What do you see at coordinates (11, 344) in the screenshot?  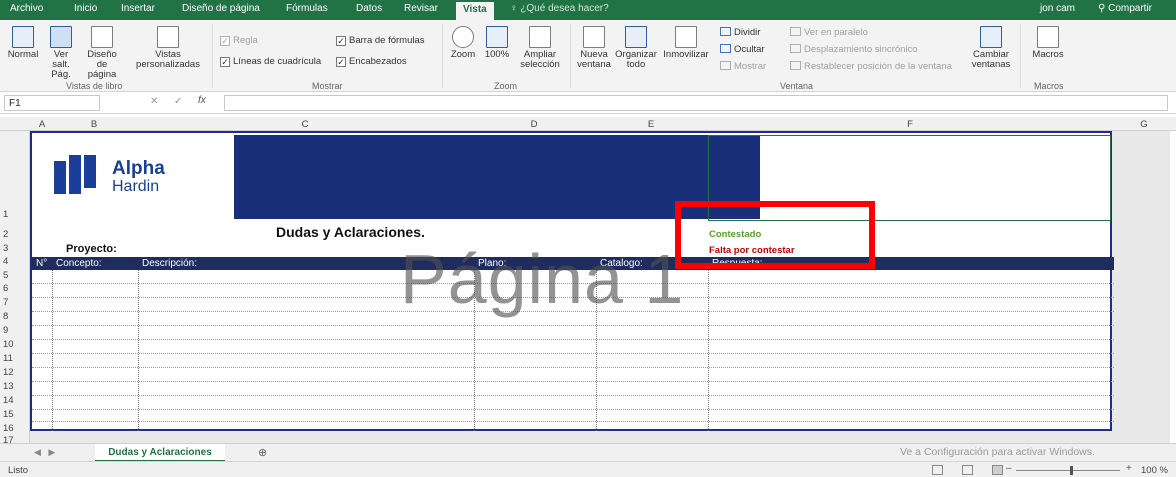 I see `row-header: 10` at bounding box center [11, 344].